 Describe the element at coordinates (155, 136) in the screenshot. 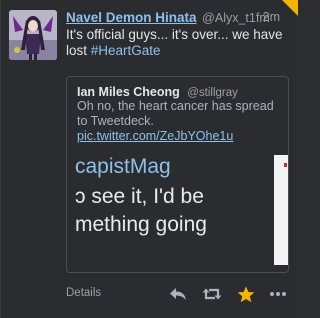

I see `quoted-media-link: pic.twitter.com/ZeJbYOhe1u` at that location.